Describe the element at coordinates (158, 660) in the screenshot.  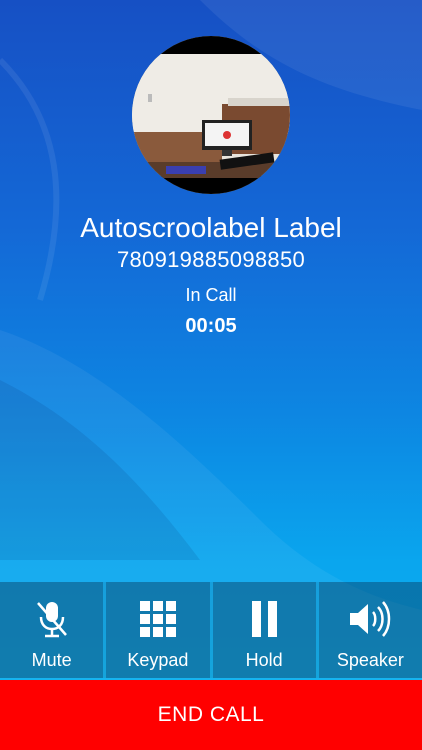
I see `keypad-label: Keypad` at that location.